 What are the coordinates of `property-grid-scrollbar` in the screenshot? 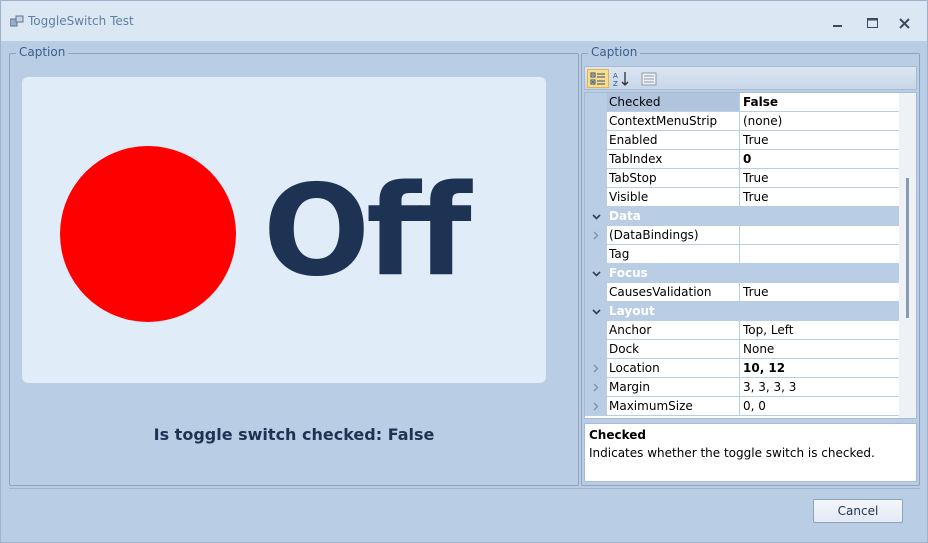 It's located at (907, 255).